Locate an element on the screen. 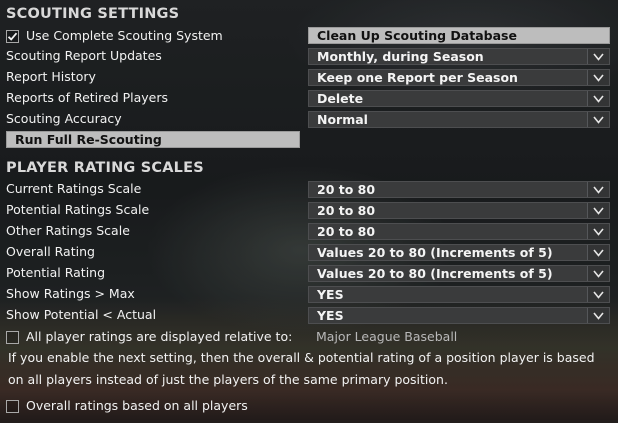 This screenshot has height=423, width=618. overall-rating-label: Overall Rating is located at coordinates (50, 251).